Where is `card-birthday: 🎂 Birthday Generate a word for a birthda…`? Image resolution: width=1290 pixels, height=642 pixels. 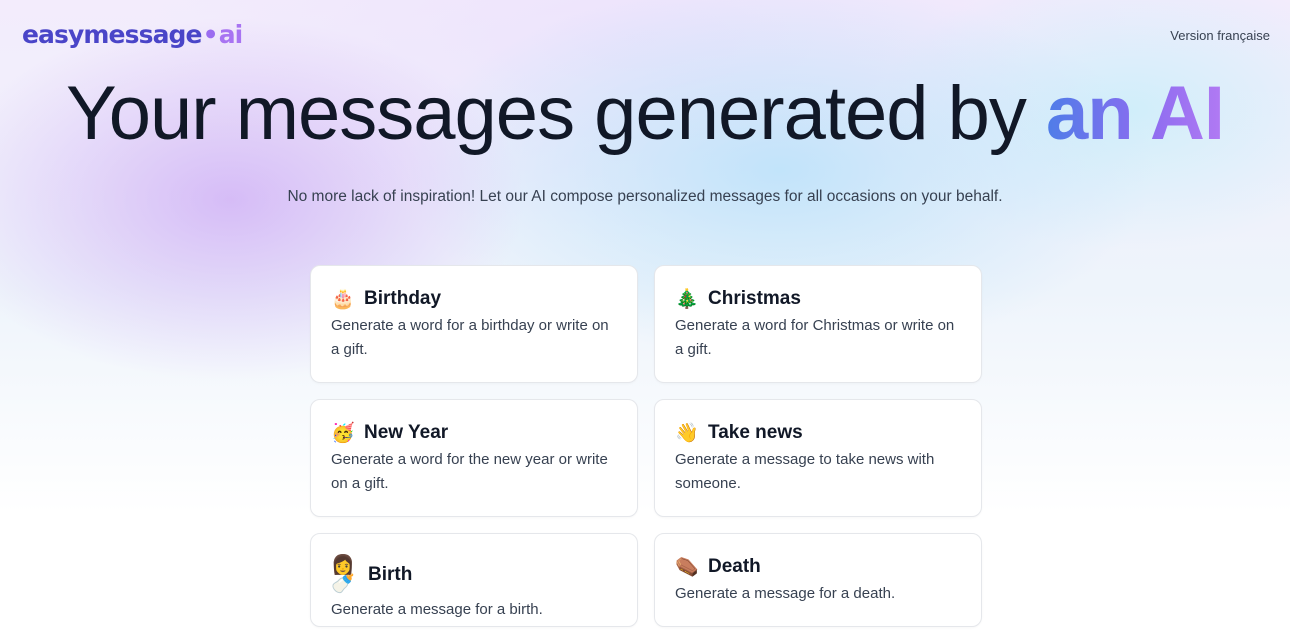
card-birthday: 🎂 Birthday Generate a word for a birthda… is located at coordinates (474, 324).